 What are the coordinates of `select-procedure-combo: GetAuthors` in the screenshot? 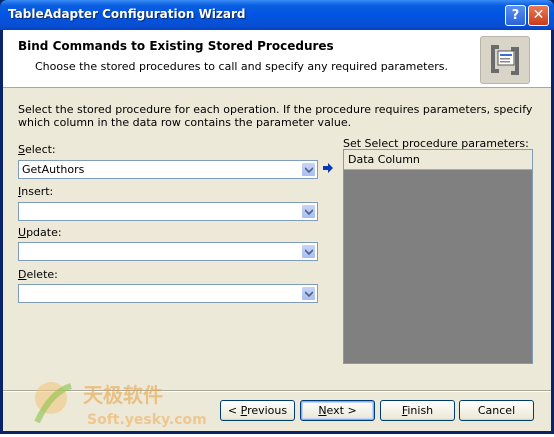 It's located at (168, 169).